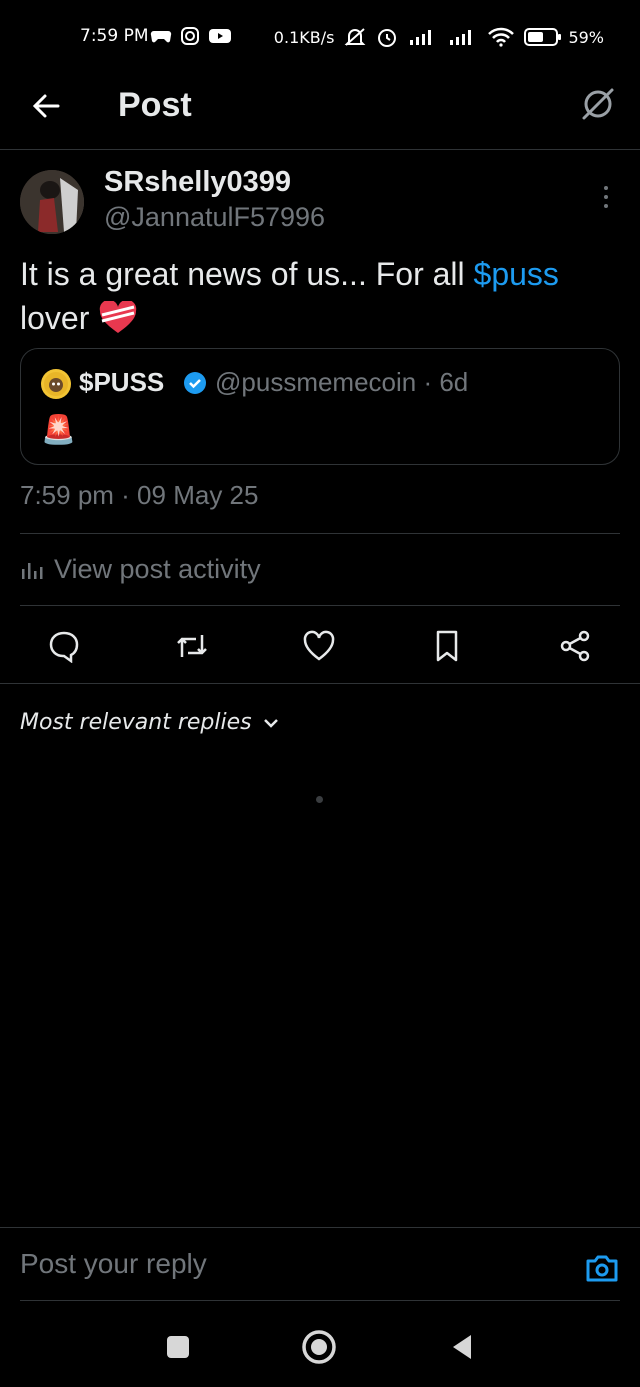 Image resolution: width=640 pixels, height=1387 pixels. What do you see at coordinates (113, 1264) in the screenshot?
I see `reply-input: Post your reply` at bounding box center [113, 1264].